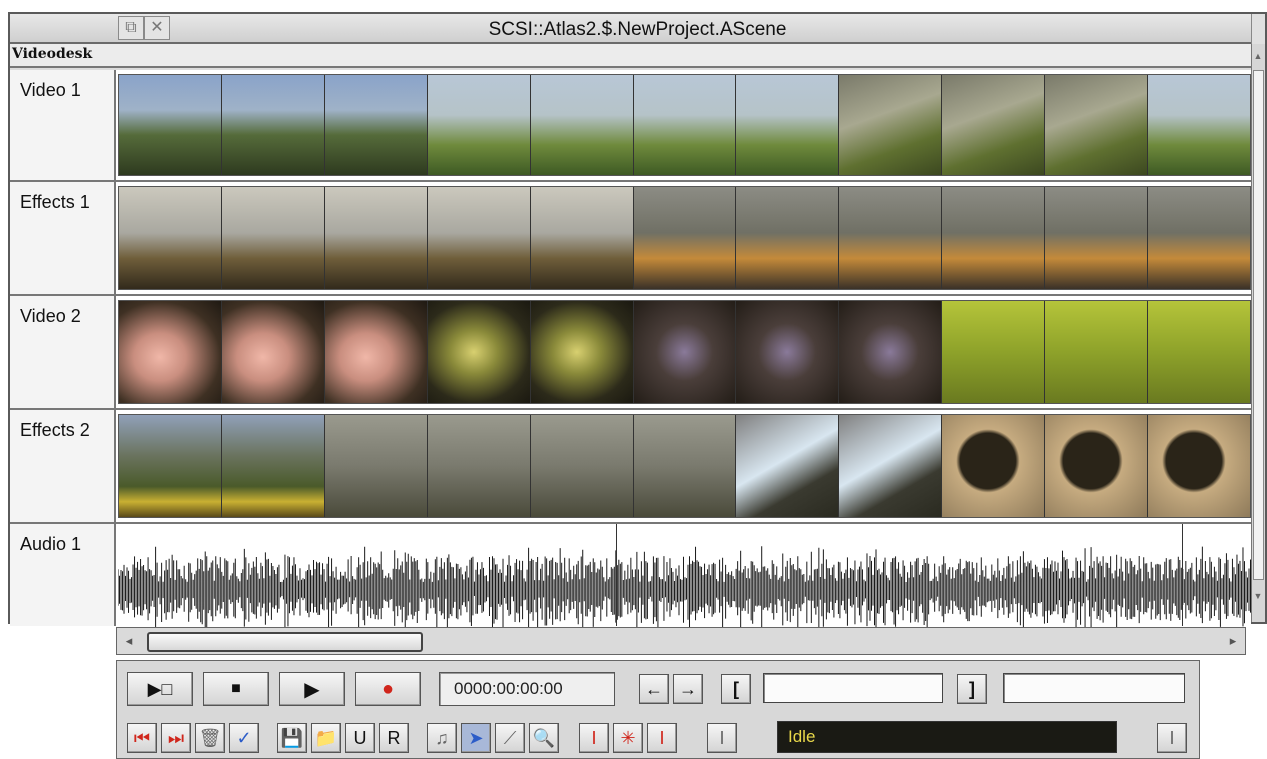 Image resolution: width=1267 pixels, height=759 pixels. What do you see at coordinates (1172, 738) in the screenshot?
I see `level-button: I` at bounding box center [1172, 738].